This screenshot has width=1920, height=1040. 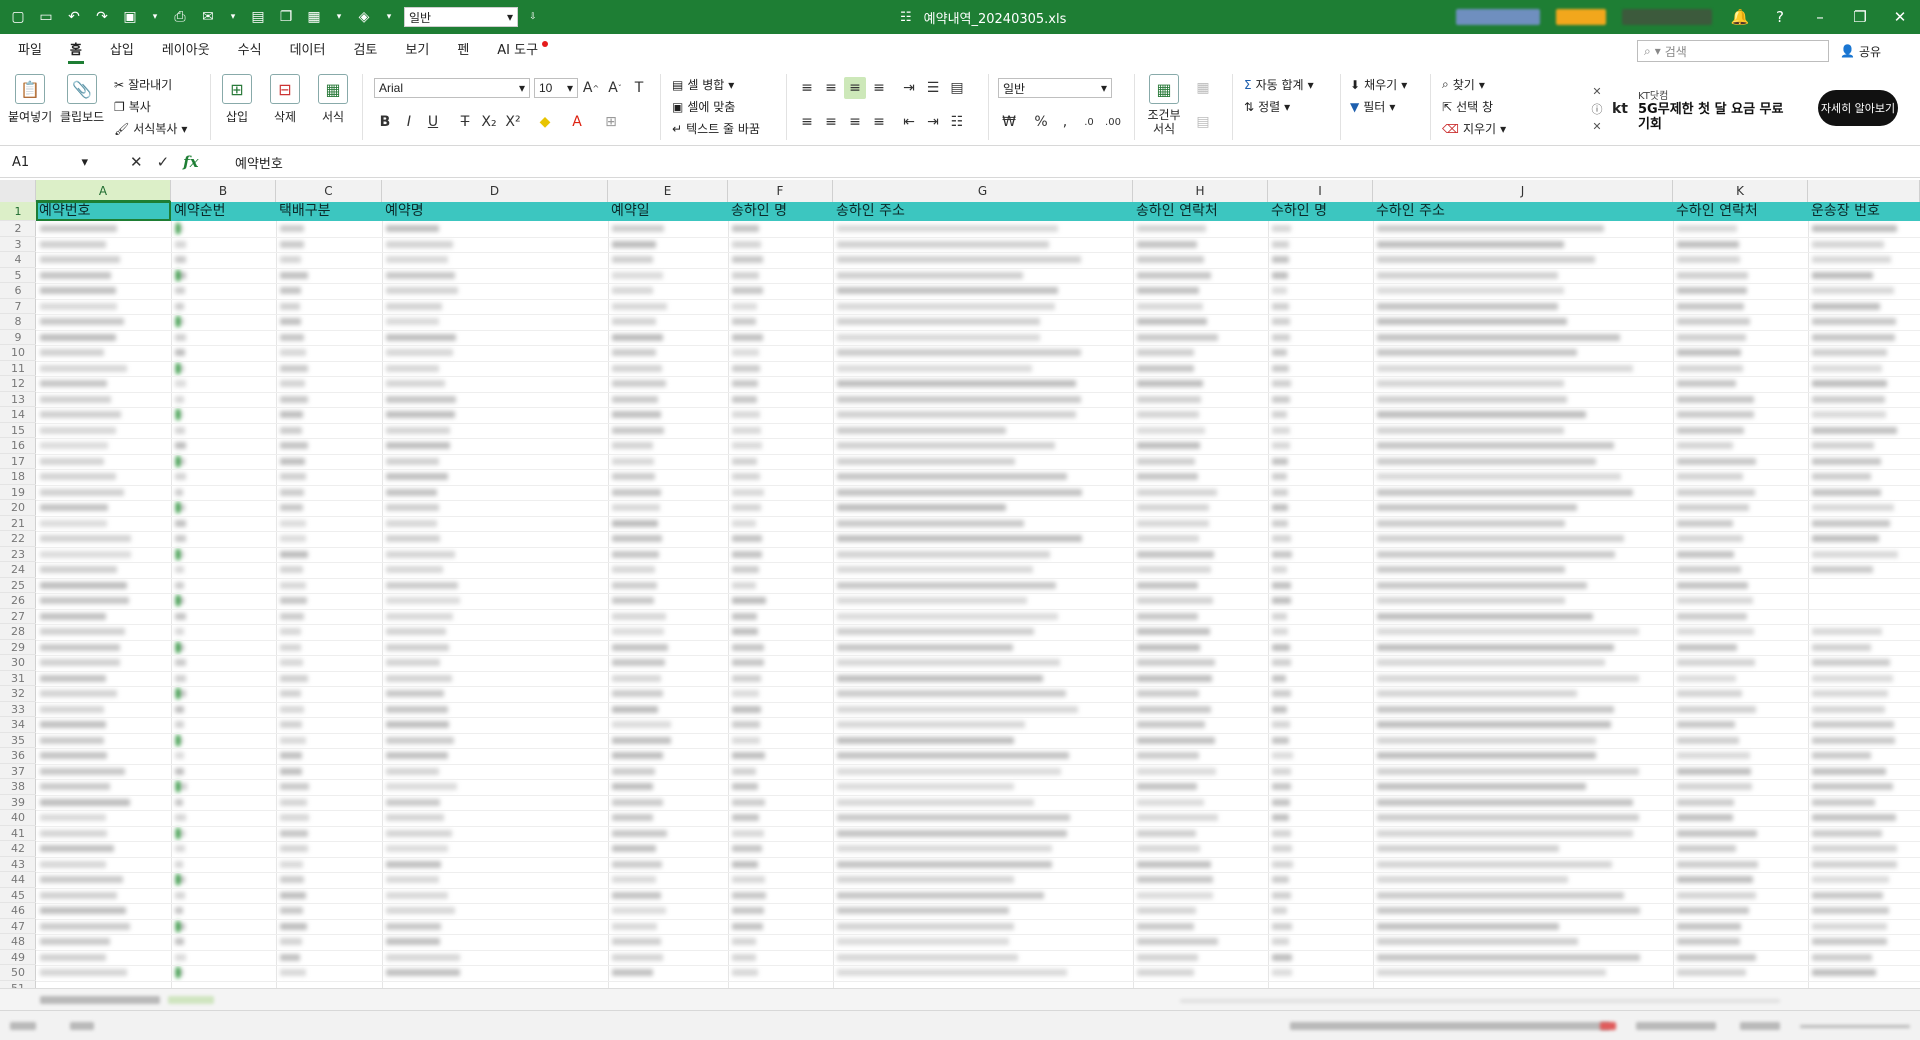 What do you see at coordinates (18, 570) in the screenshot?
I see `row-header: 24` at bounding box center [18, 570].